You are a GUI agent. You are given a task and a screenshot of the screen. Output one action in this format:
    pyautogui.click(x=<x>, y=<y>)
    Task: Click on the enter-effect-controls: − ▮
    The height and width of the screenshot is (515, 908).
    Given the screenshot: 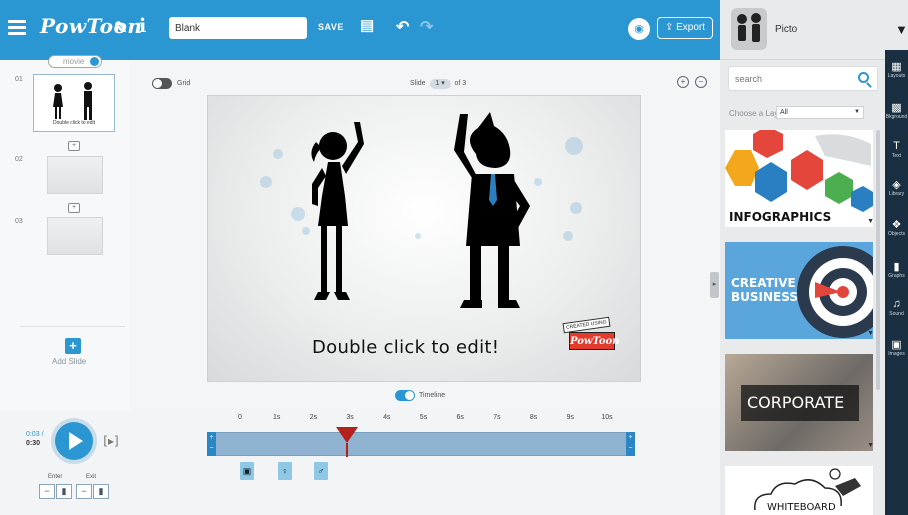 What is the action you would take?
    pyautogui.click(x=56, y=491)
    